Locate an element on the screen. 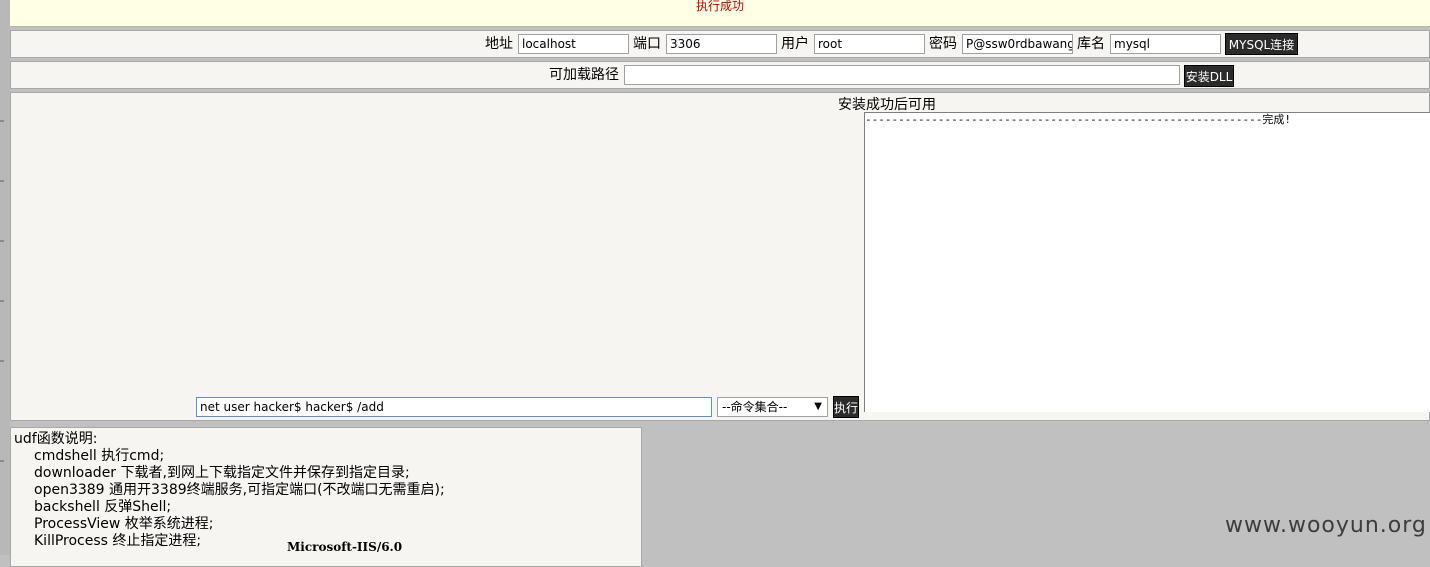 This screenshot has width=1430, height=567. udf-help-item: downloader 下载者,到网上下载指定文件并保存到指定目录; is located at coordinates (222, 473).